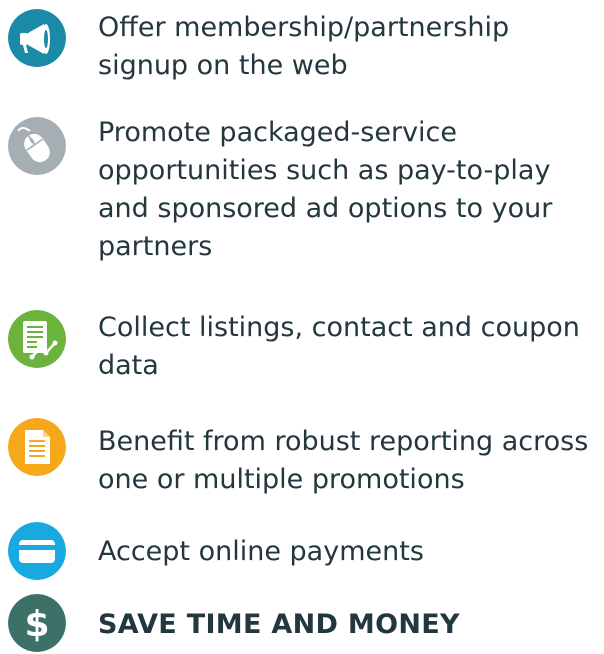 This screenshot has width=604, height=654. Describe the element at coordinates (37, 146) in the screenshot. I see `mouse-icon` at that location.